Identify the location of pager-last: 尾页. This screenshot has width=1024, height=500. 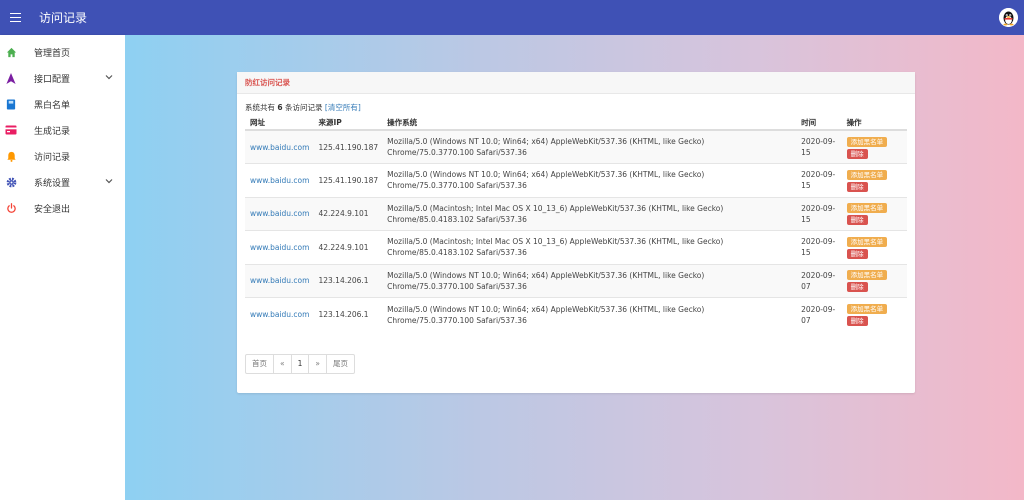
(339, 364).